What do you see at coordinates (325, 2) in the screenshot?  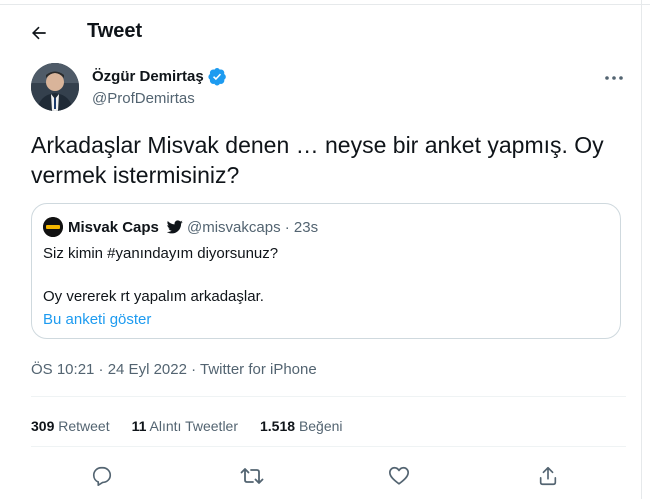 I see `window-top-border` at bounding box center [325, 2].